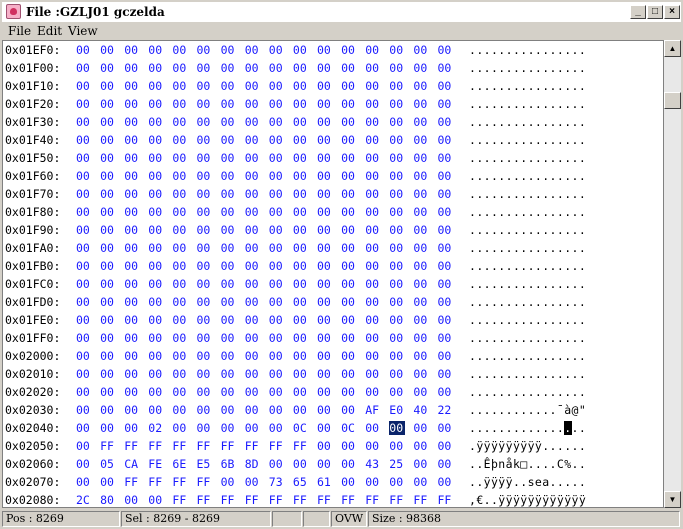 Image resolution: width=683 pixels, height=529 pixels. What do you see at coordinates (527, 500) in the screenshot?
I see `ascii-column: ,€..ÿÿÿÿÿÿÿÿÿÿÿÿ` at bounding box center [527, 500].